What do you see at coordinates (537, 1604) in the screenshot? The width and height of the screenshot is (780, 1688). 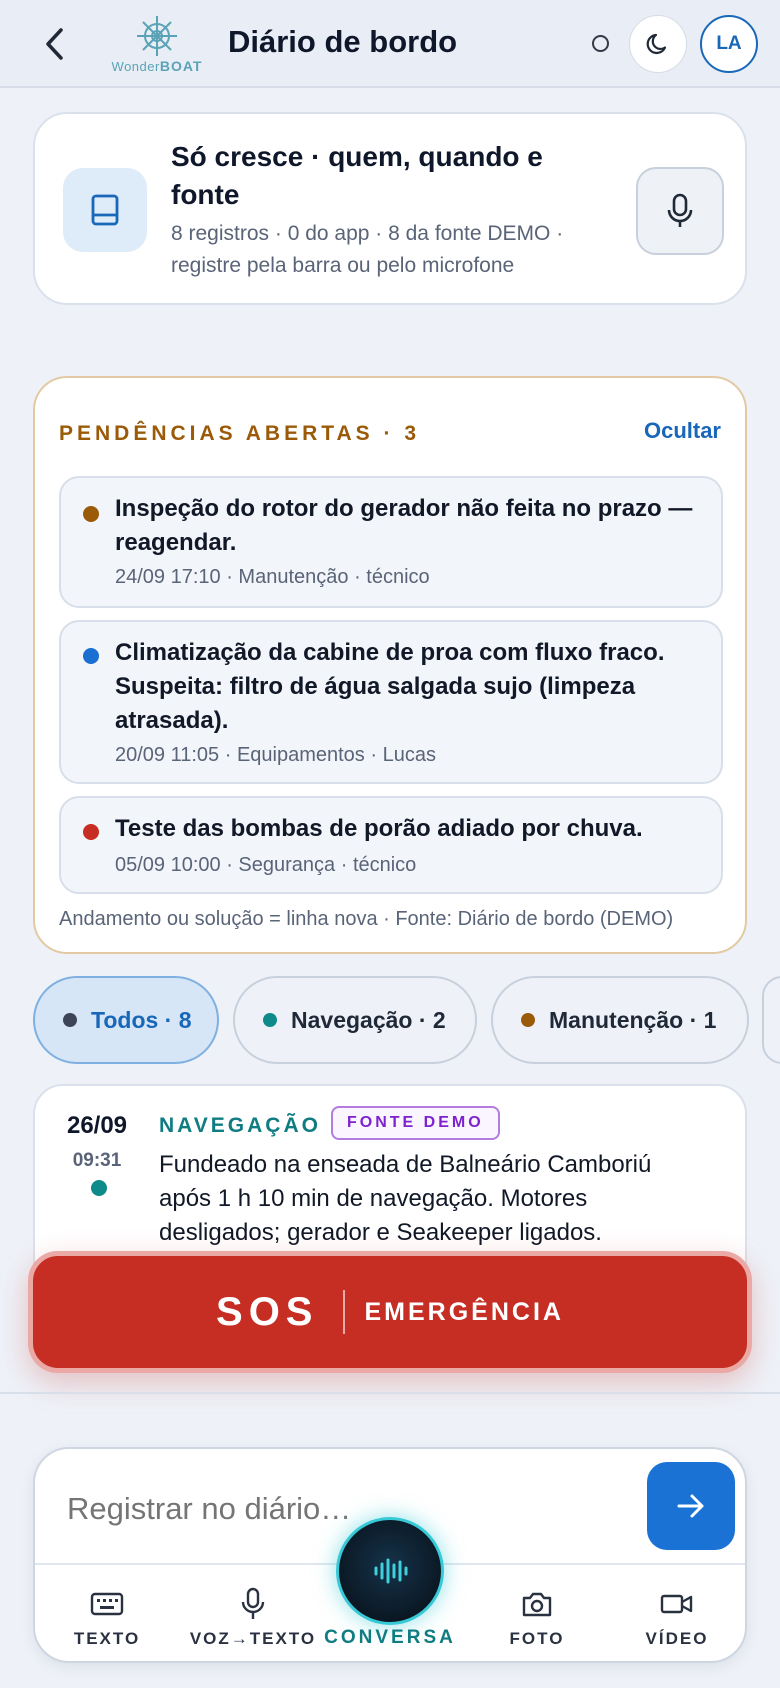 I see `camera-icon` at bounding box center [537, 1604].